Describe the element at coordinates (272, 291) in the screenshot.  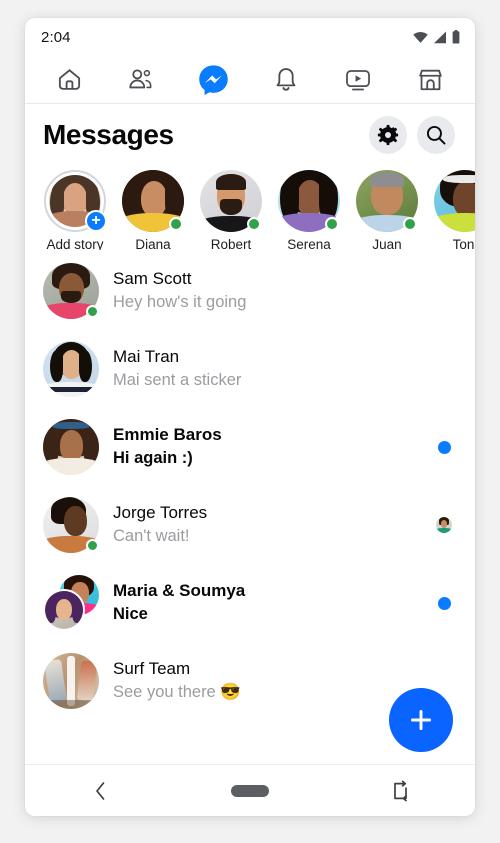
I see `conversation-text: Sam Scott Hey how's it going` at that location.